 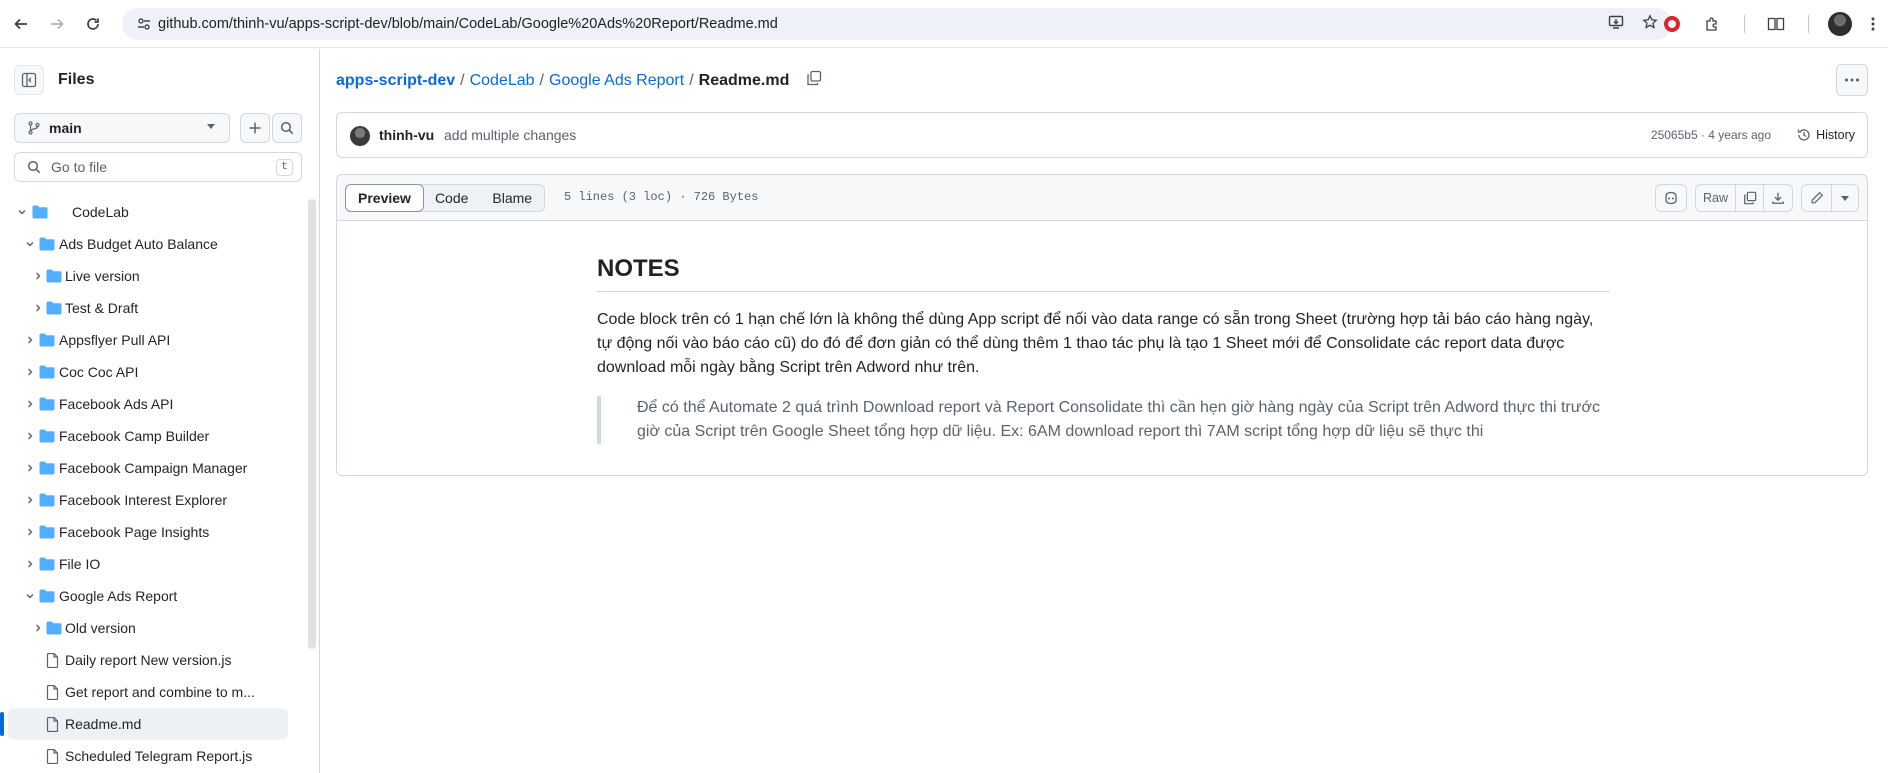 What do you see at coordinates (138, 244) in the screenshot?
I see `tree-item-label: Ads Budget Auto Balance` at bounding box center [138, 244].